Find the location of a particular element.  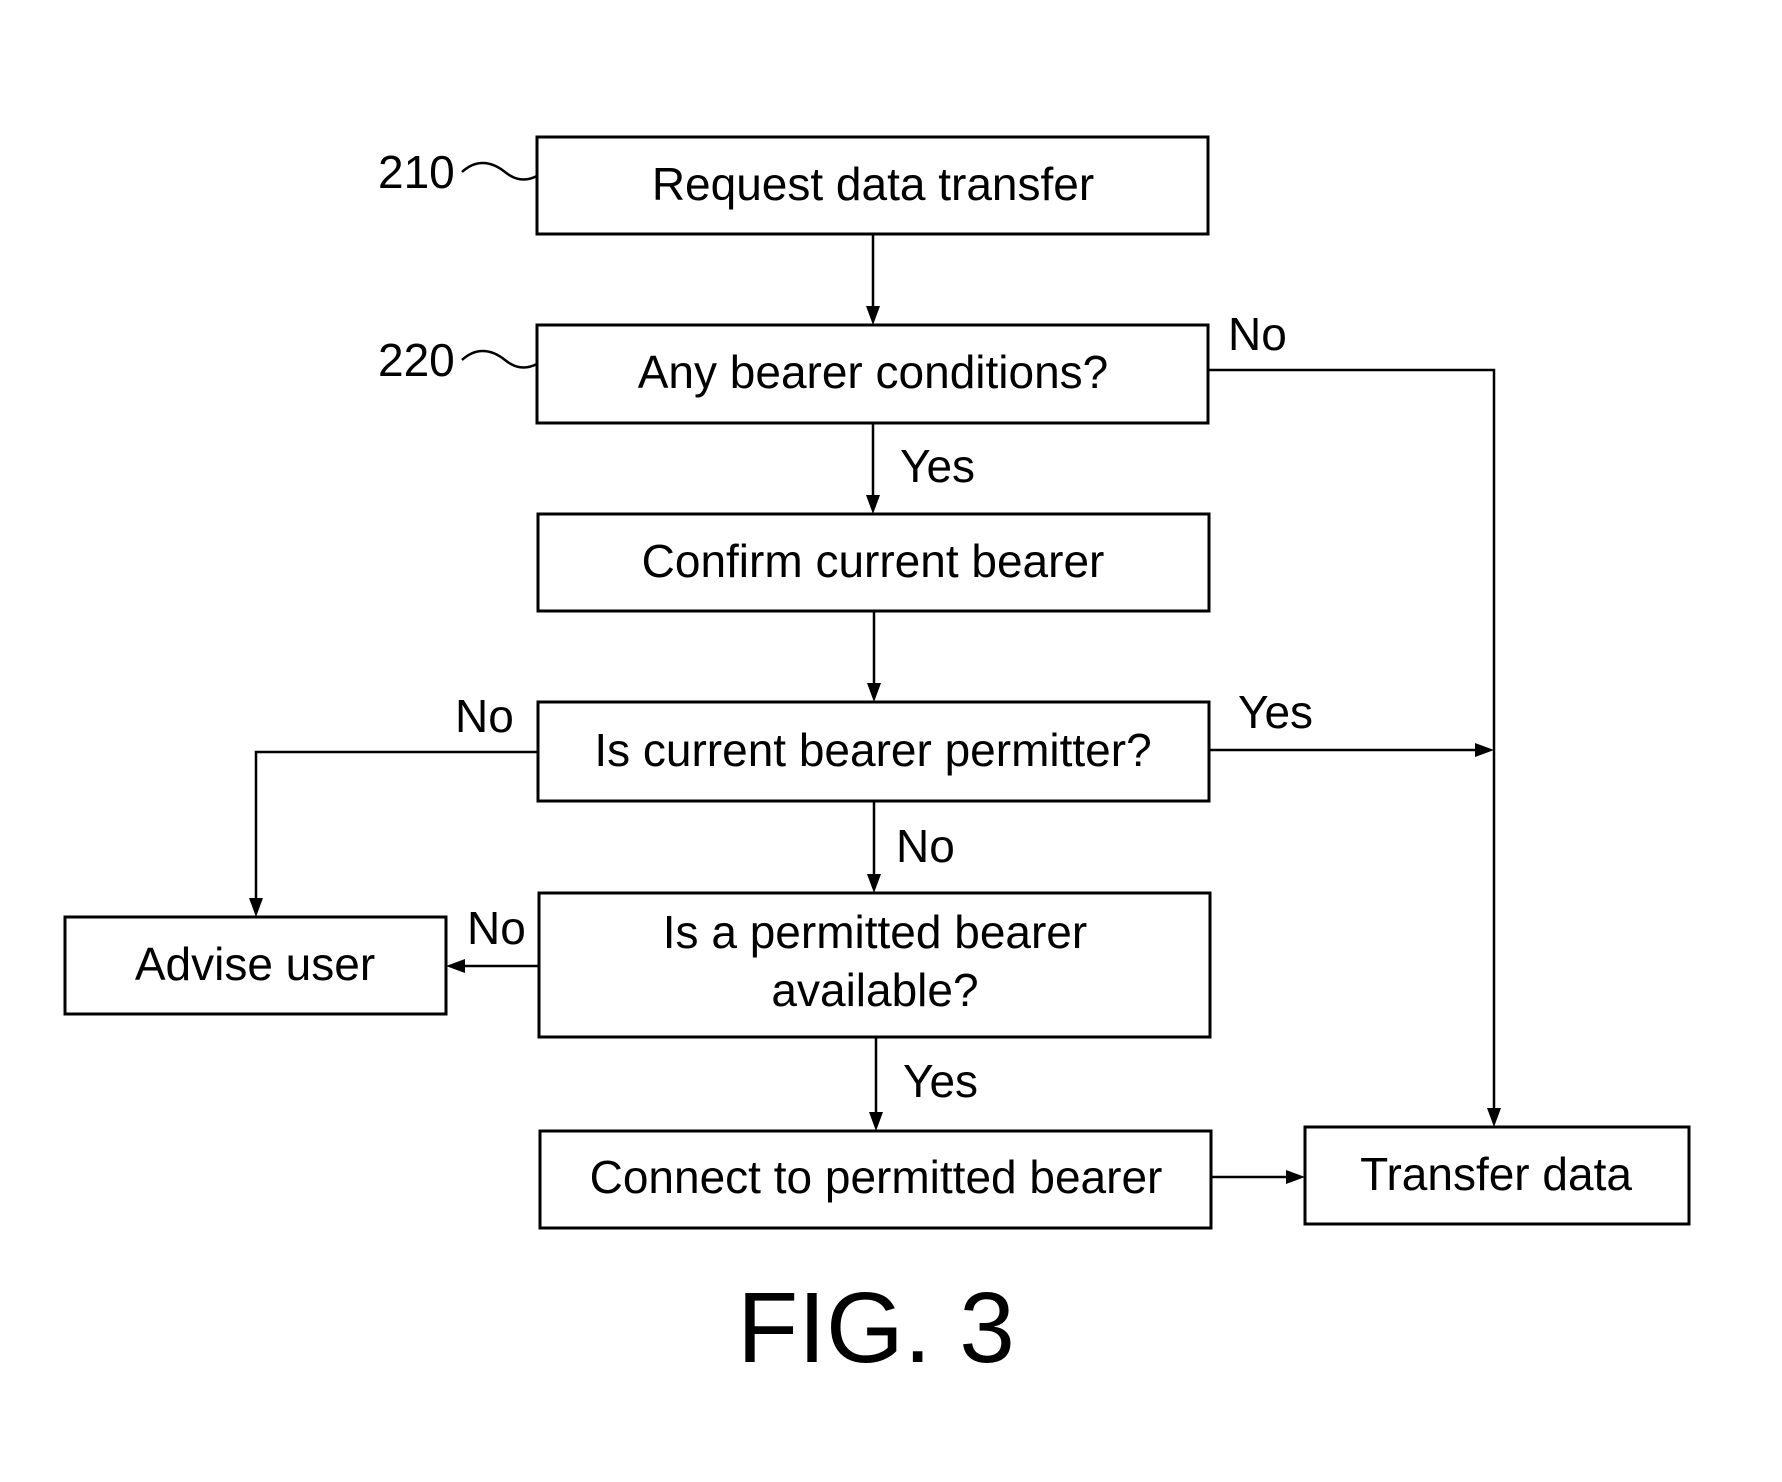

connector-permitted-no-left is located at coordinates (396, 826).